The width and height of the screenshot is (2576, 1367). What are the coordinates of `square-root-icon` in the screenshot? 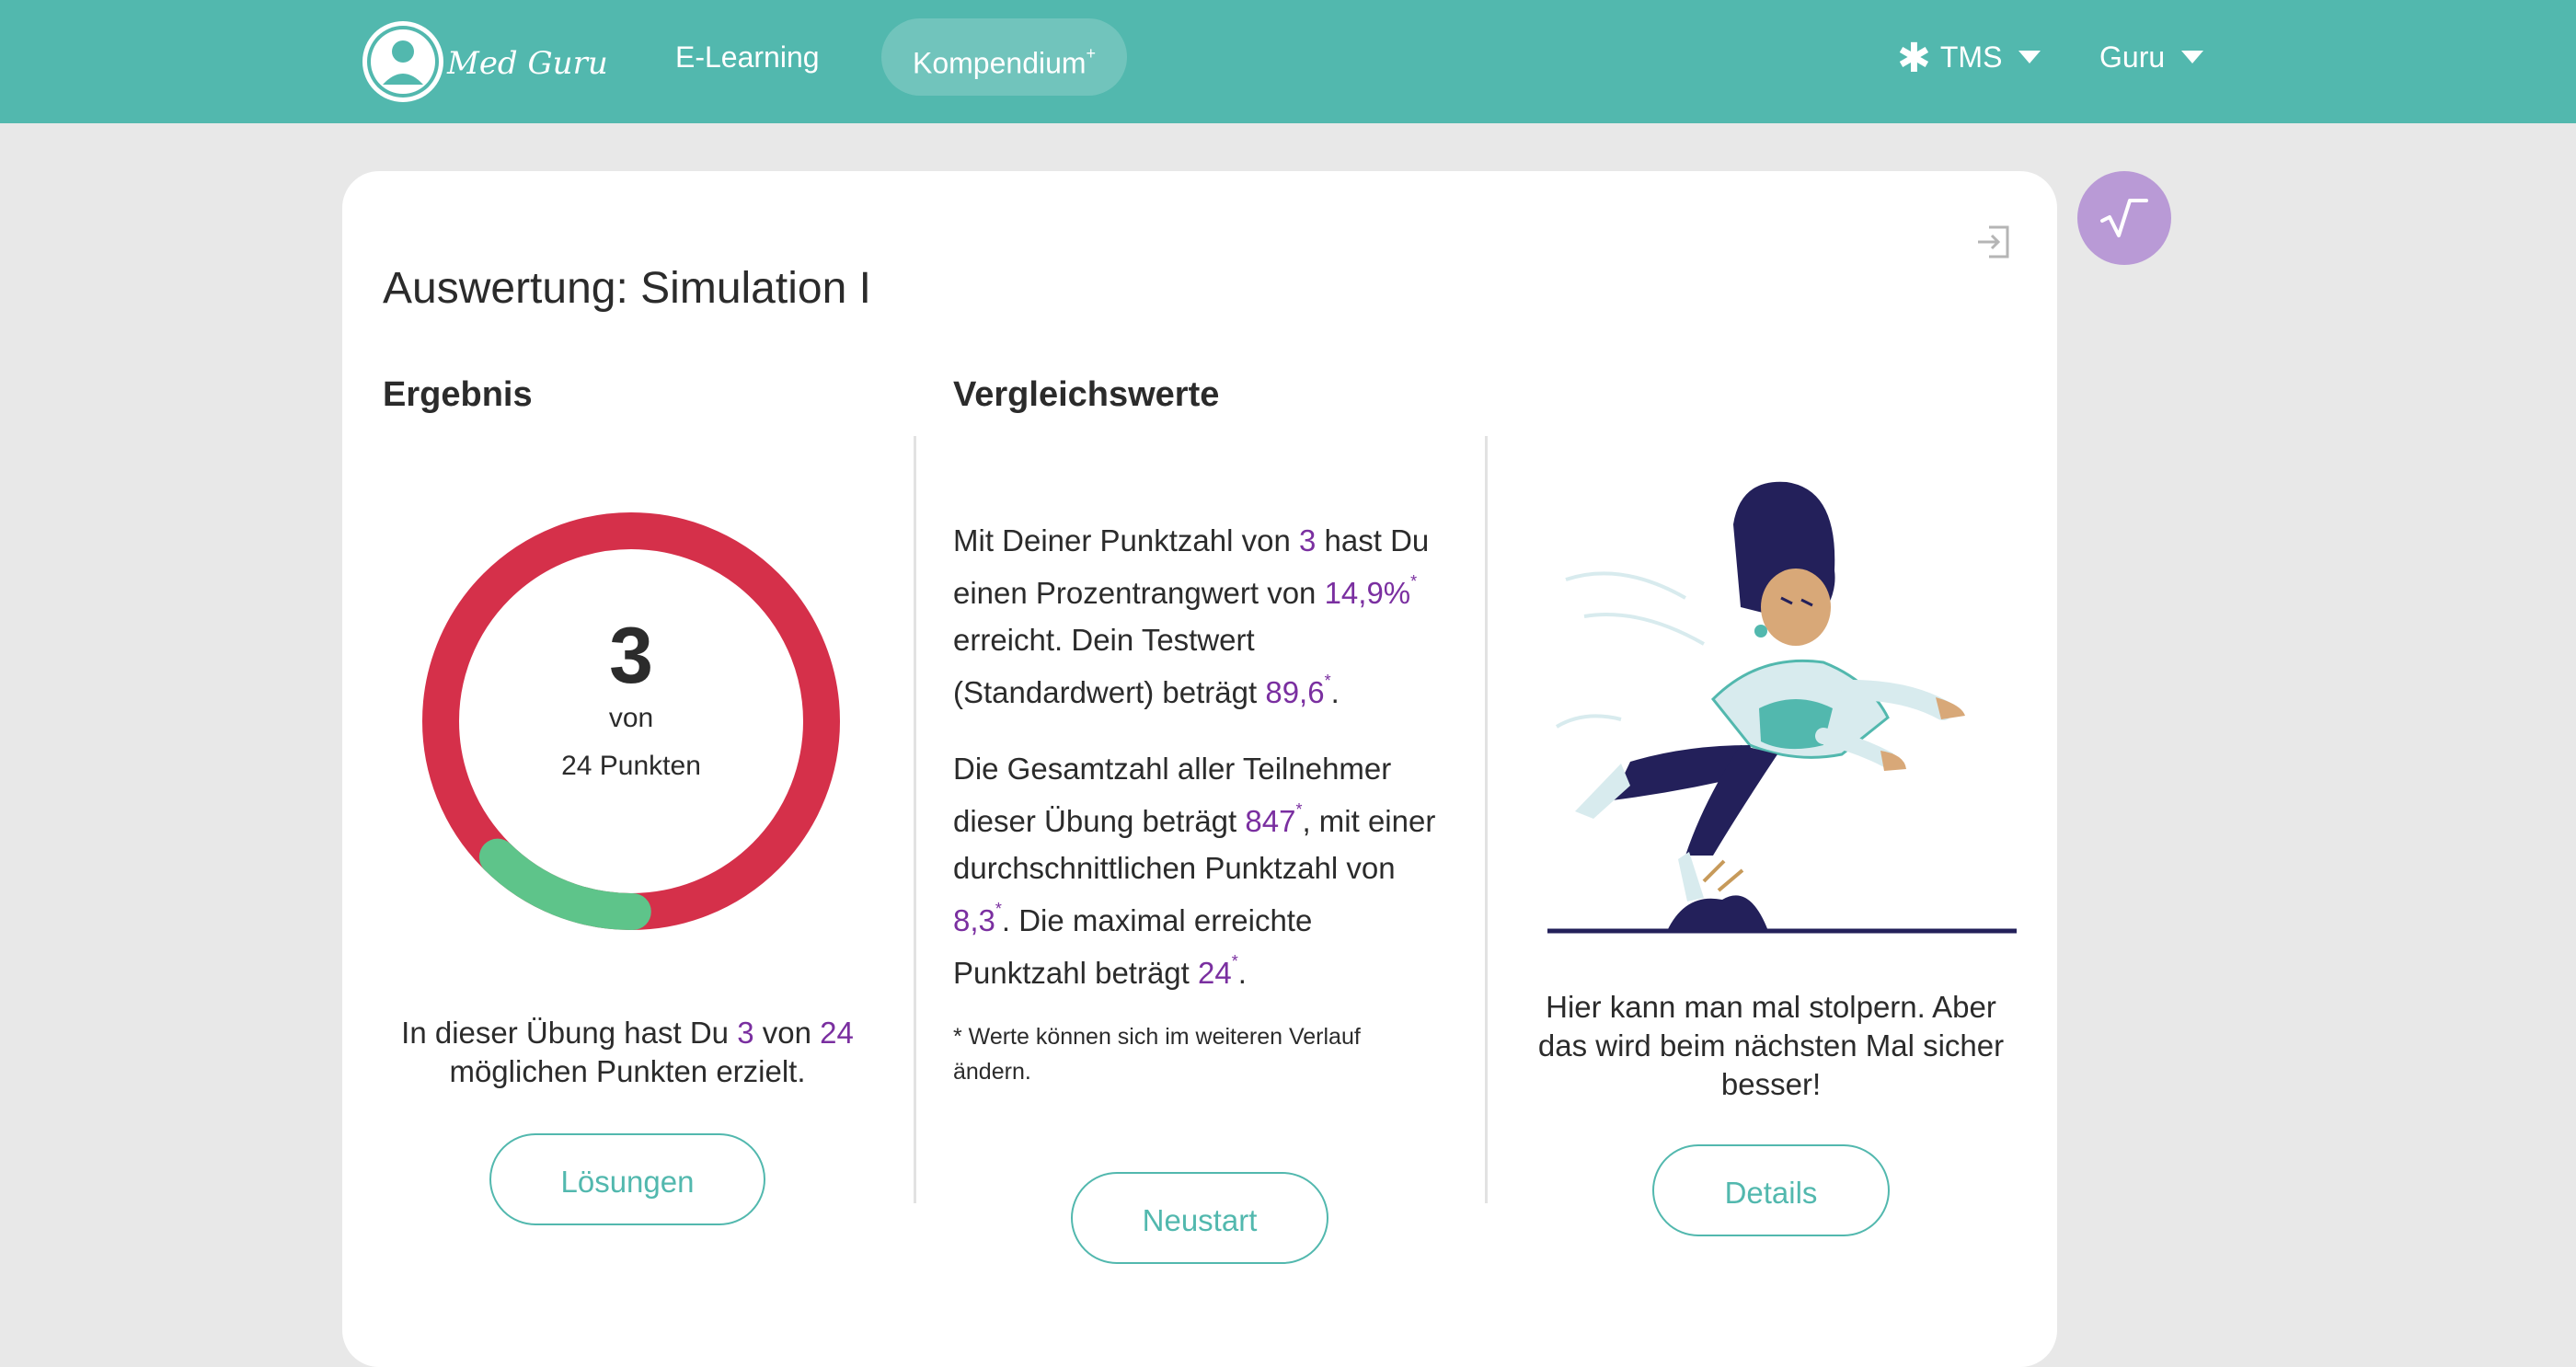 It's located at (2124, 218).